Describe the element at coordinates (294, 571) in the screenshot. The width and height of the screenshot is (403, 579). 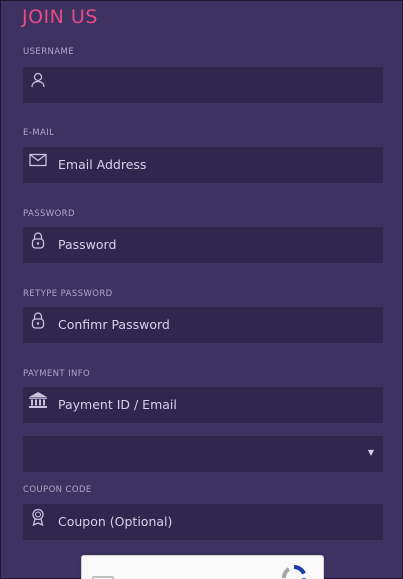
I see `recaptcha-logo-icon` at that location.